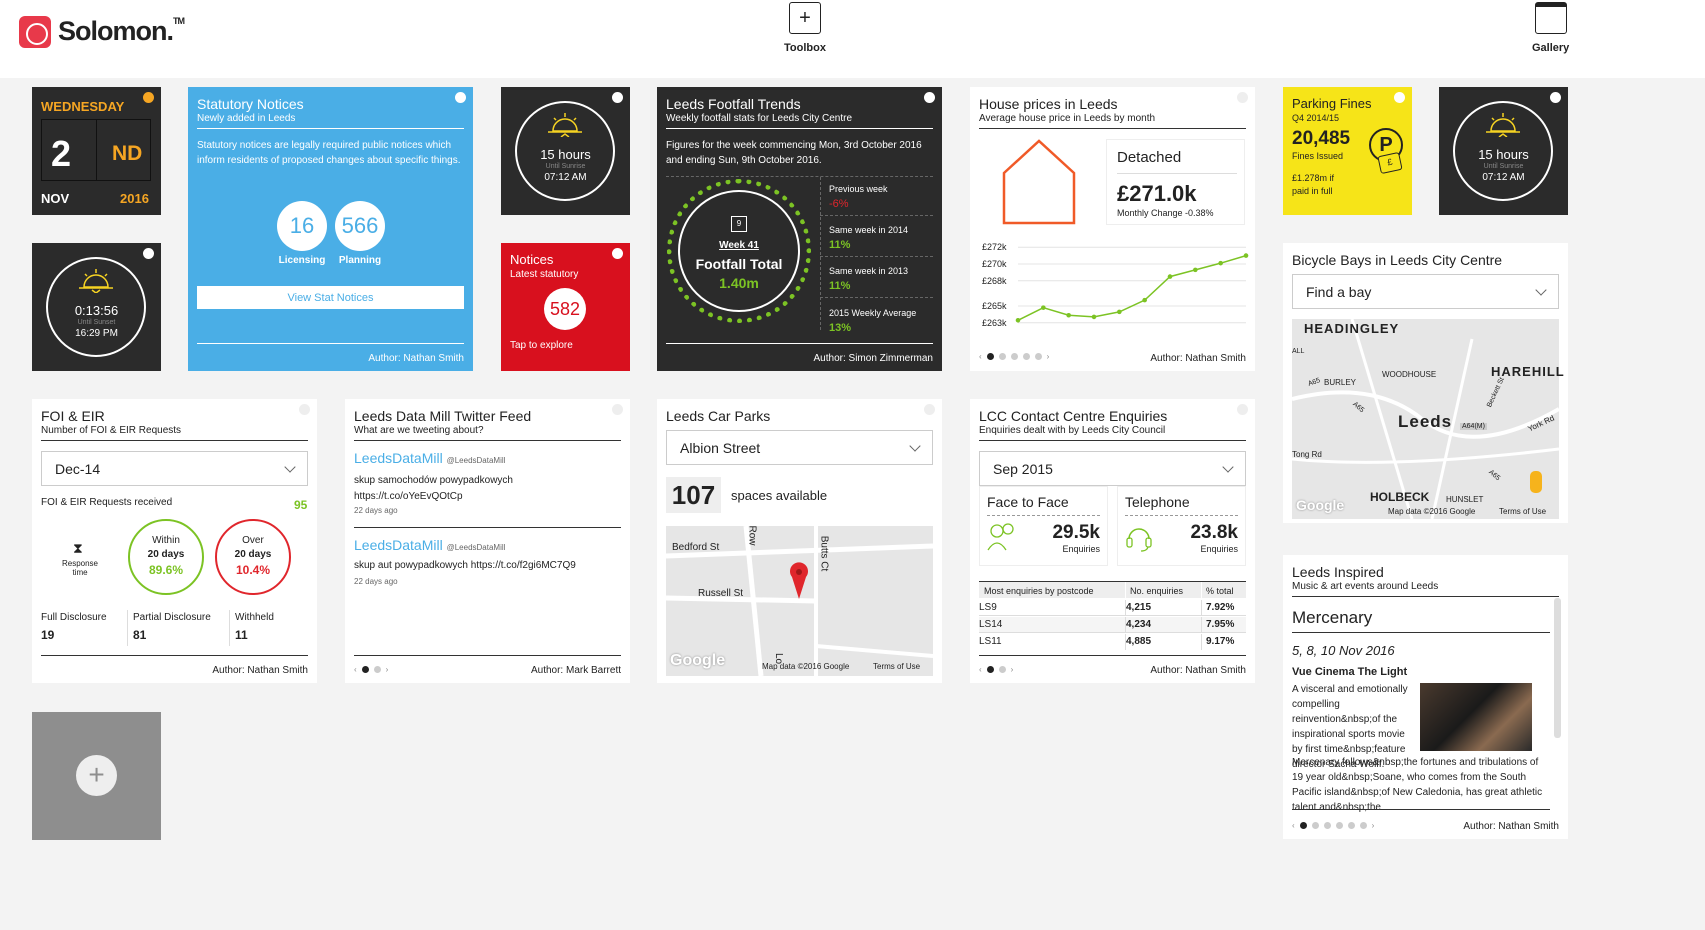  What do you see at coordinates (1550, 18) in the screenshot?
I see `gallery-icon` at bounding box center [1550, 18].